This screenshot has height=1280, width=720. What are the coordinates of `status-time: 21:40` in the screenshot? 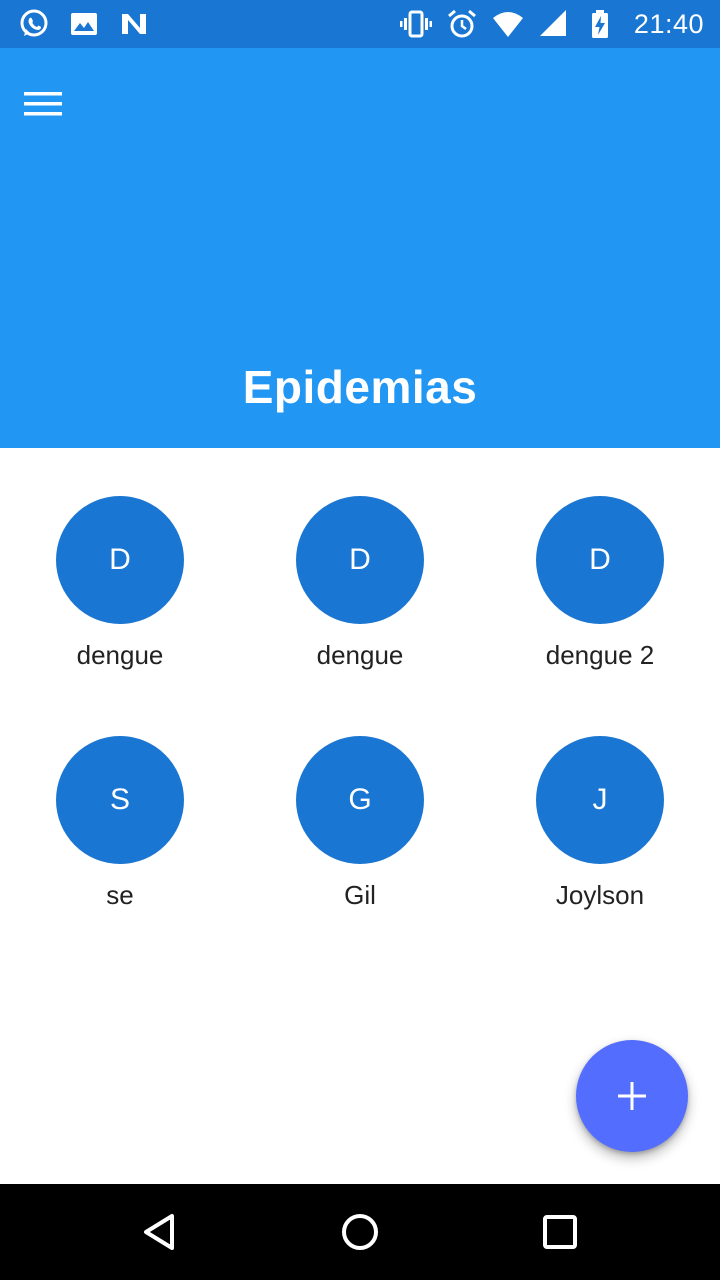 It's located at (668, 23).